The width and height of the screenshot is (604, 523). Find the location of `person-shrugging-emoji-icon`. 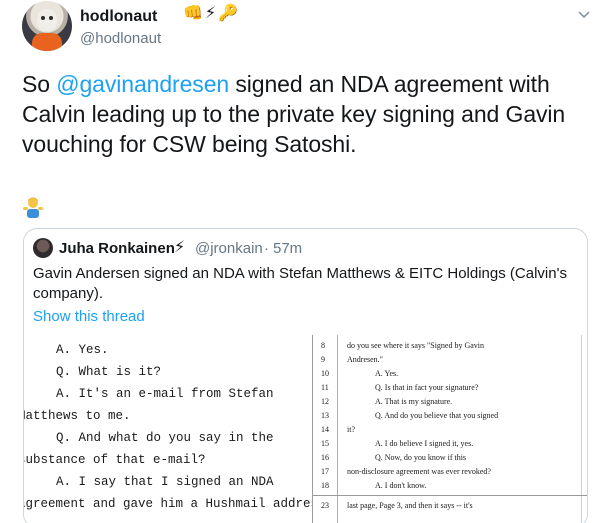

person-shrugging-emoji-icon is located at coordinates (33, 207).